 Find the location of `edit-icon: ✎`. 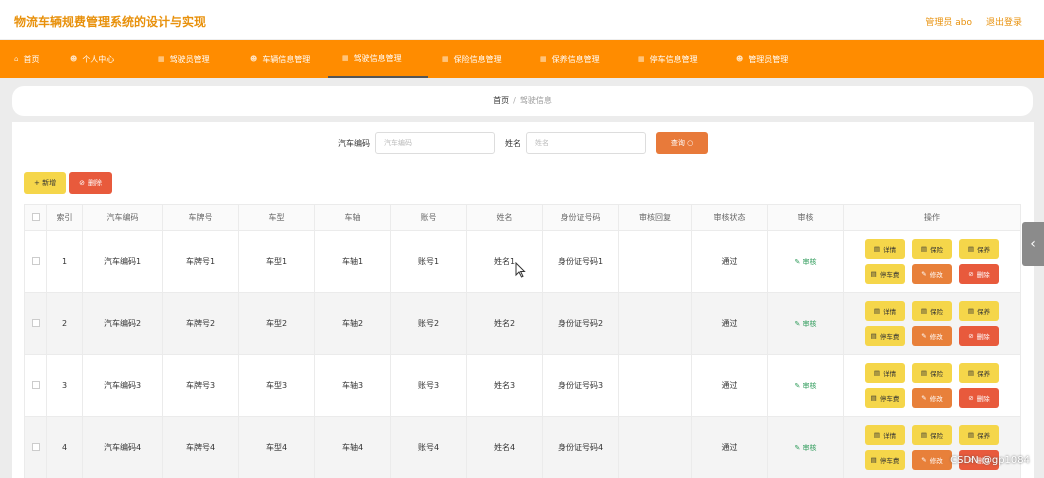

edit-icon: ✎ is located at coordinates (924, 336).